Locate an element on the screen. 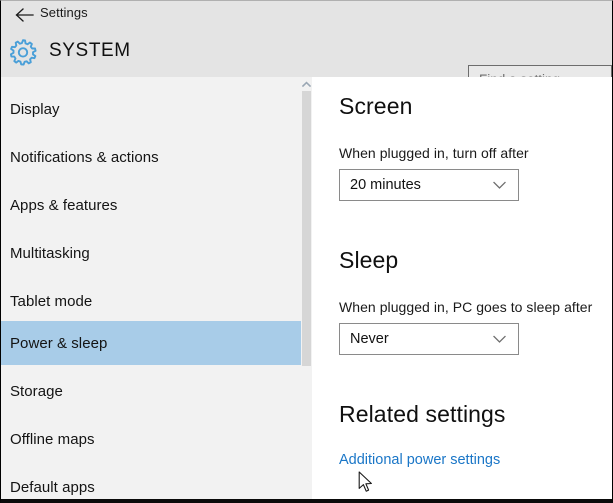 This screenshot has width=613, height=503. screen-timeout-dropdown: 20 minutes is located at coordinates (429, 185).